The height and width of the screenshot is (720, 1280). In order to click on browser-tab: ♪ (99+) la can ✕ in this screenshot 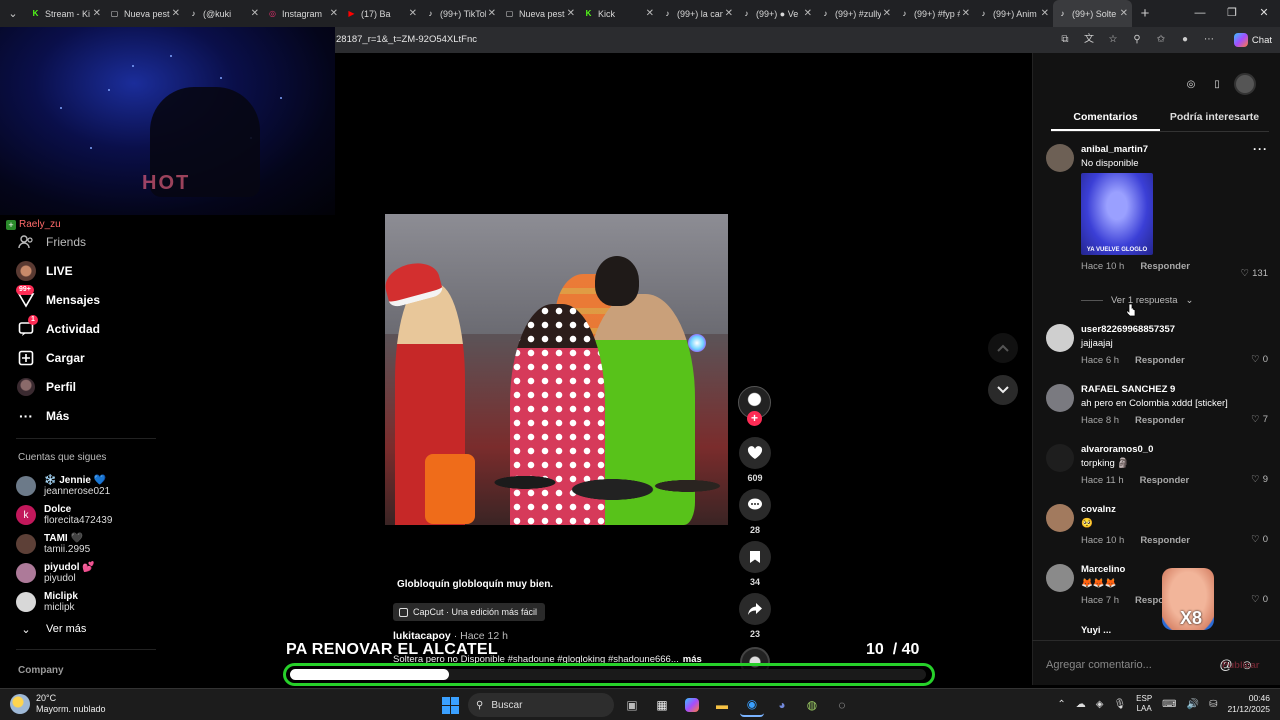, I will do `click(697, 13)`.